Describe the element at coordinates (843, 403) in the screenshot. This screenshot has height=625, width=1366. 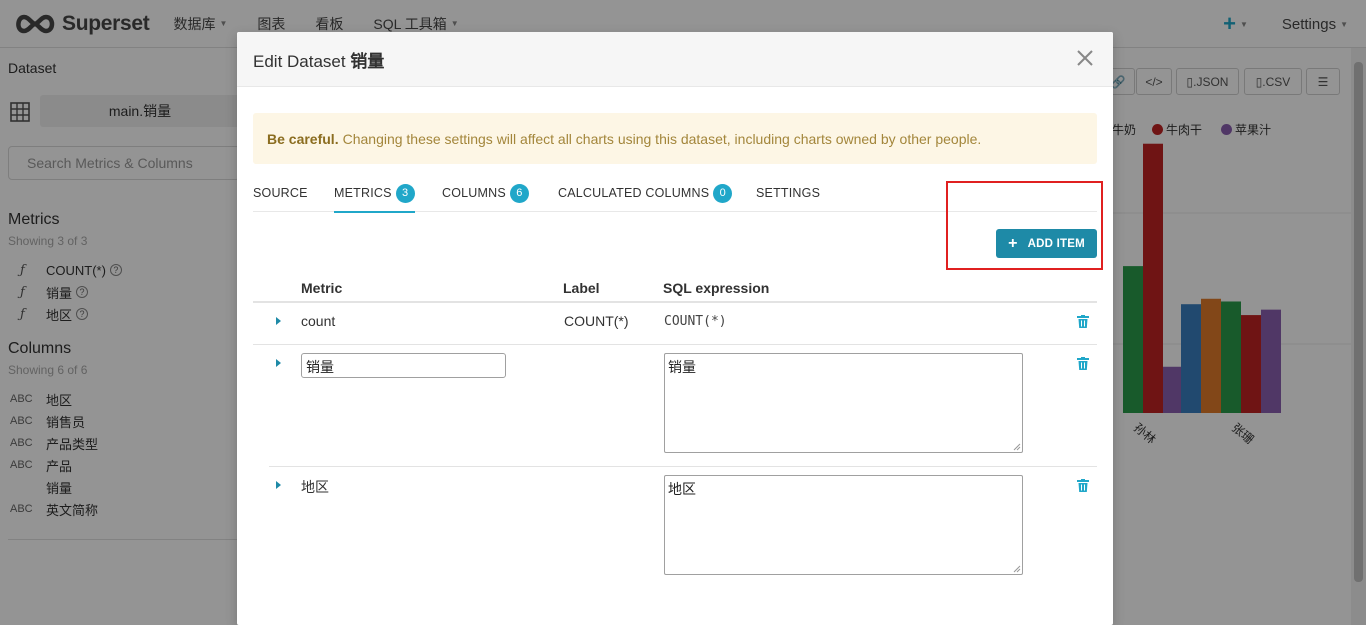
I see `sql-expression-textarea: 销量` at that location.